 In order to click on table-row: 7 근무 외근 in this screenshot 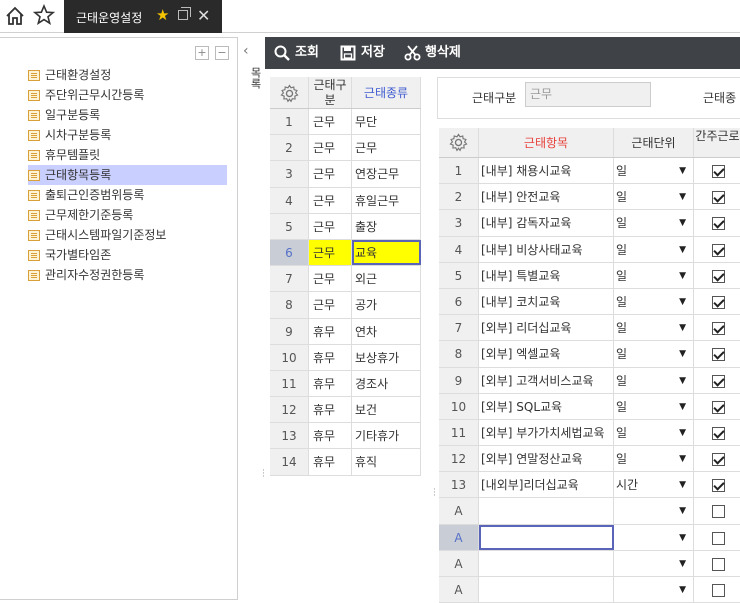, I will do `click(345, 279)`.